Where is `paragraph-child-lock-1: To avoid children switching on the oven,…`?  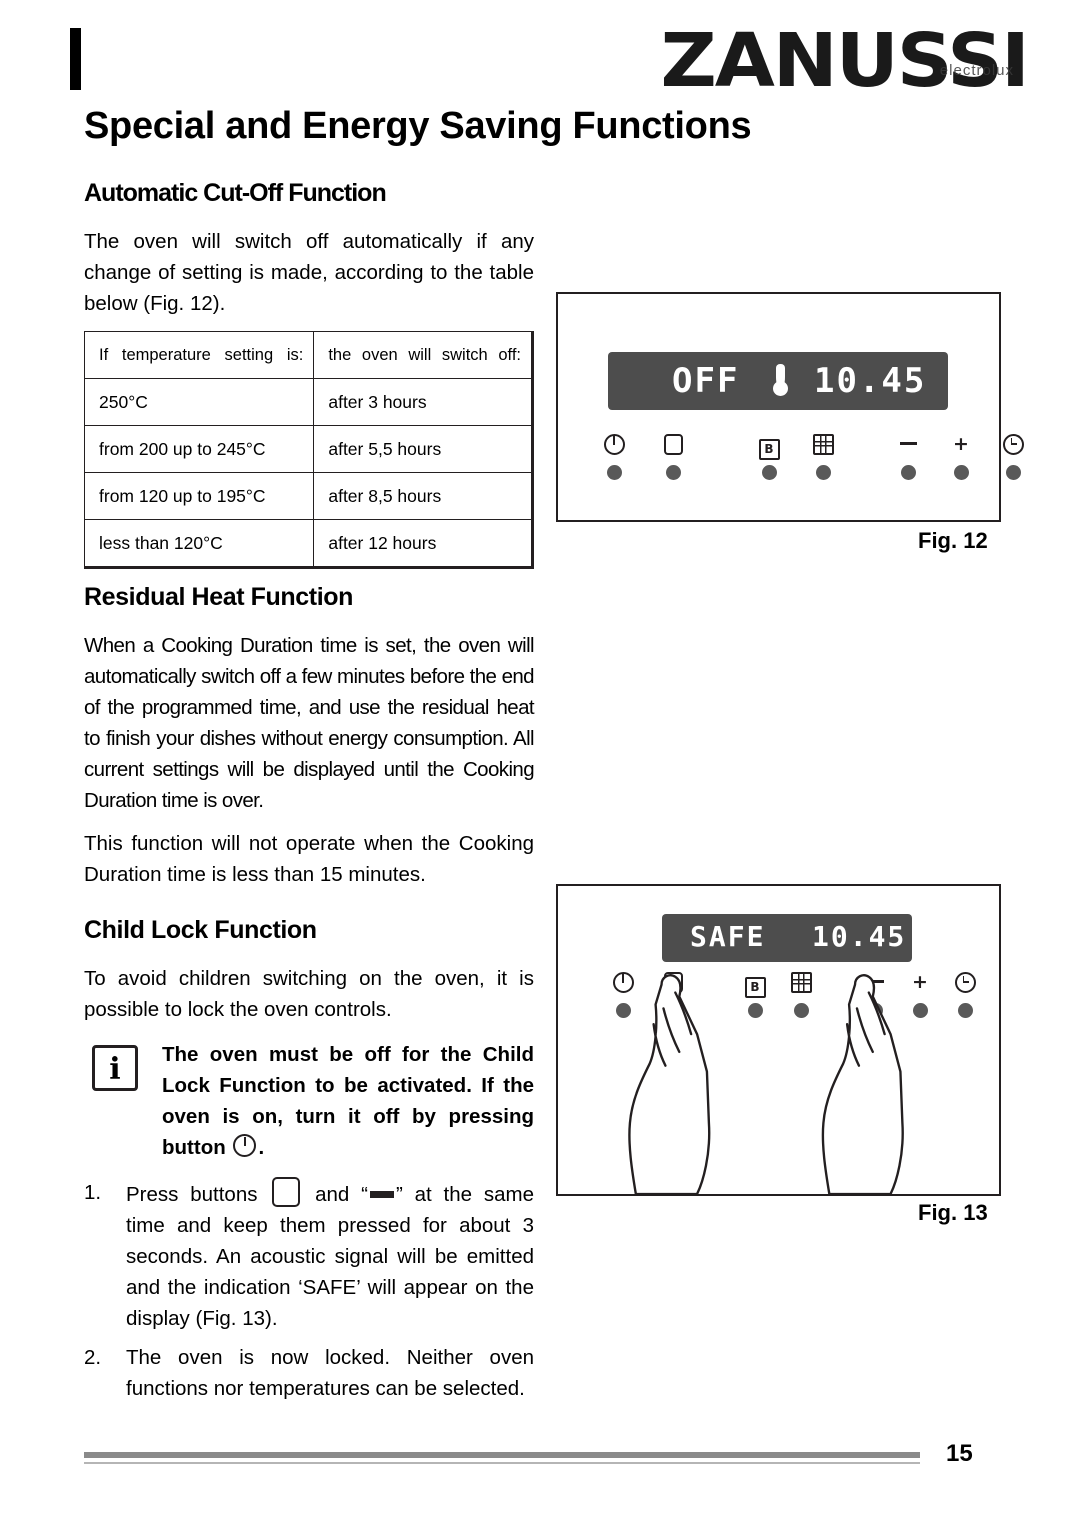 paragraph-child-lock-1: To avoid children switching on the oven,… is located at coordinates (309, 994).